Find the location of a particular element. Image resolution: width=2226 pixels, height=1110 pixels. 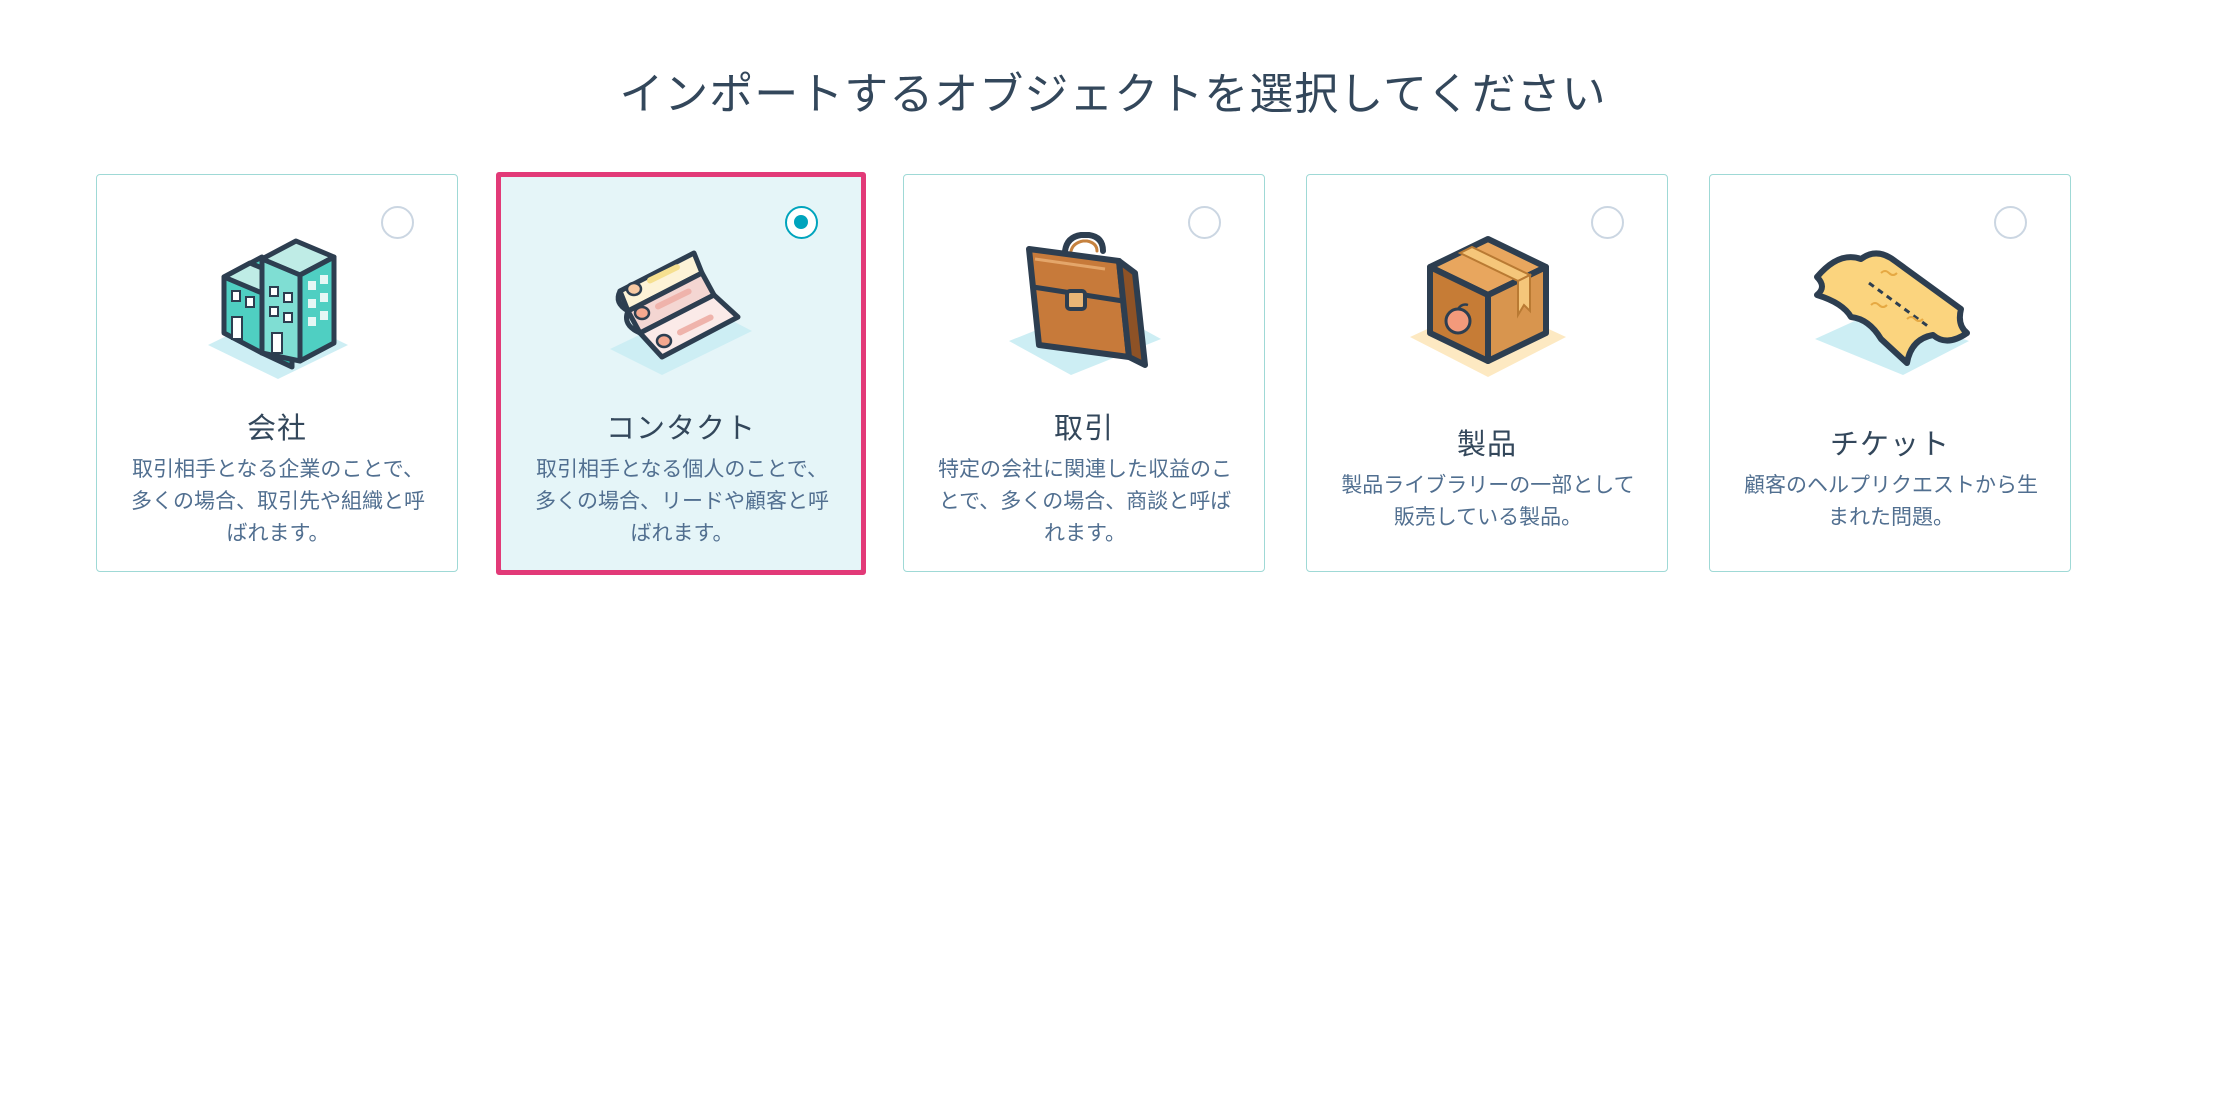

radio-contact is located at coordinates (801, 222).